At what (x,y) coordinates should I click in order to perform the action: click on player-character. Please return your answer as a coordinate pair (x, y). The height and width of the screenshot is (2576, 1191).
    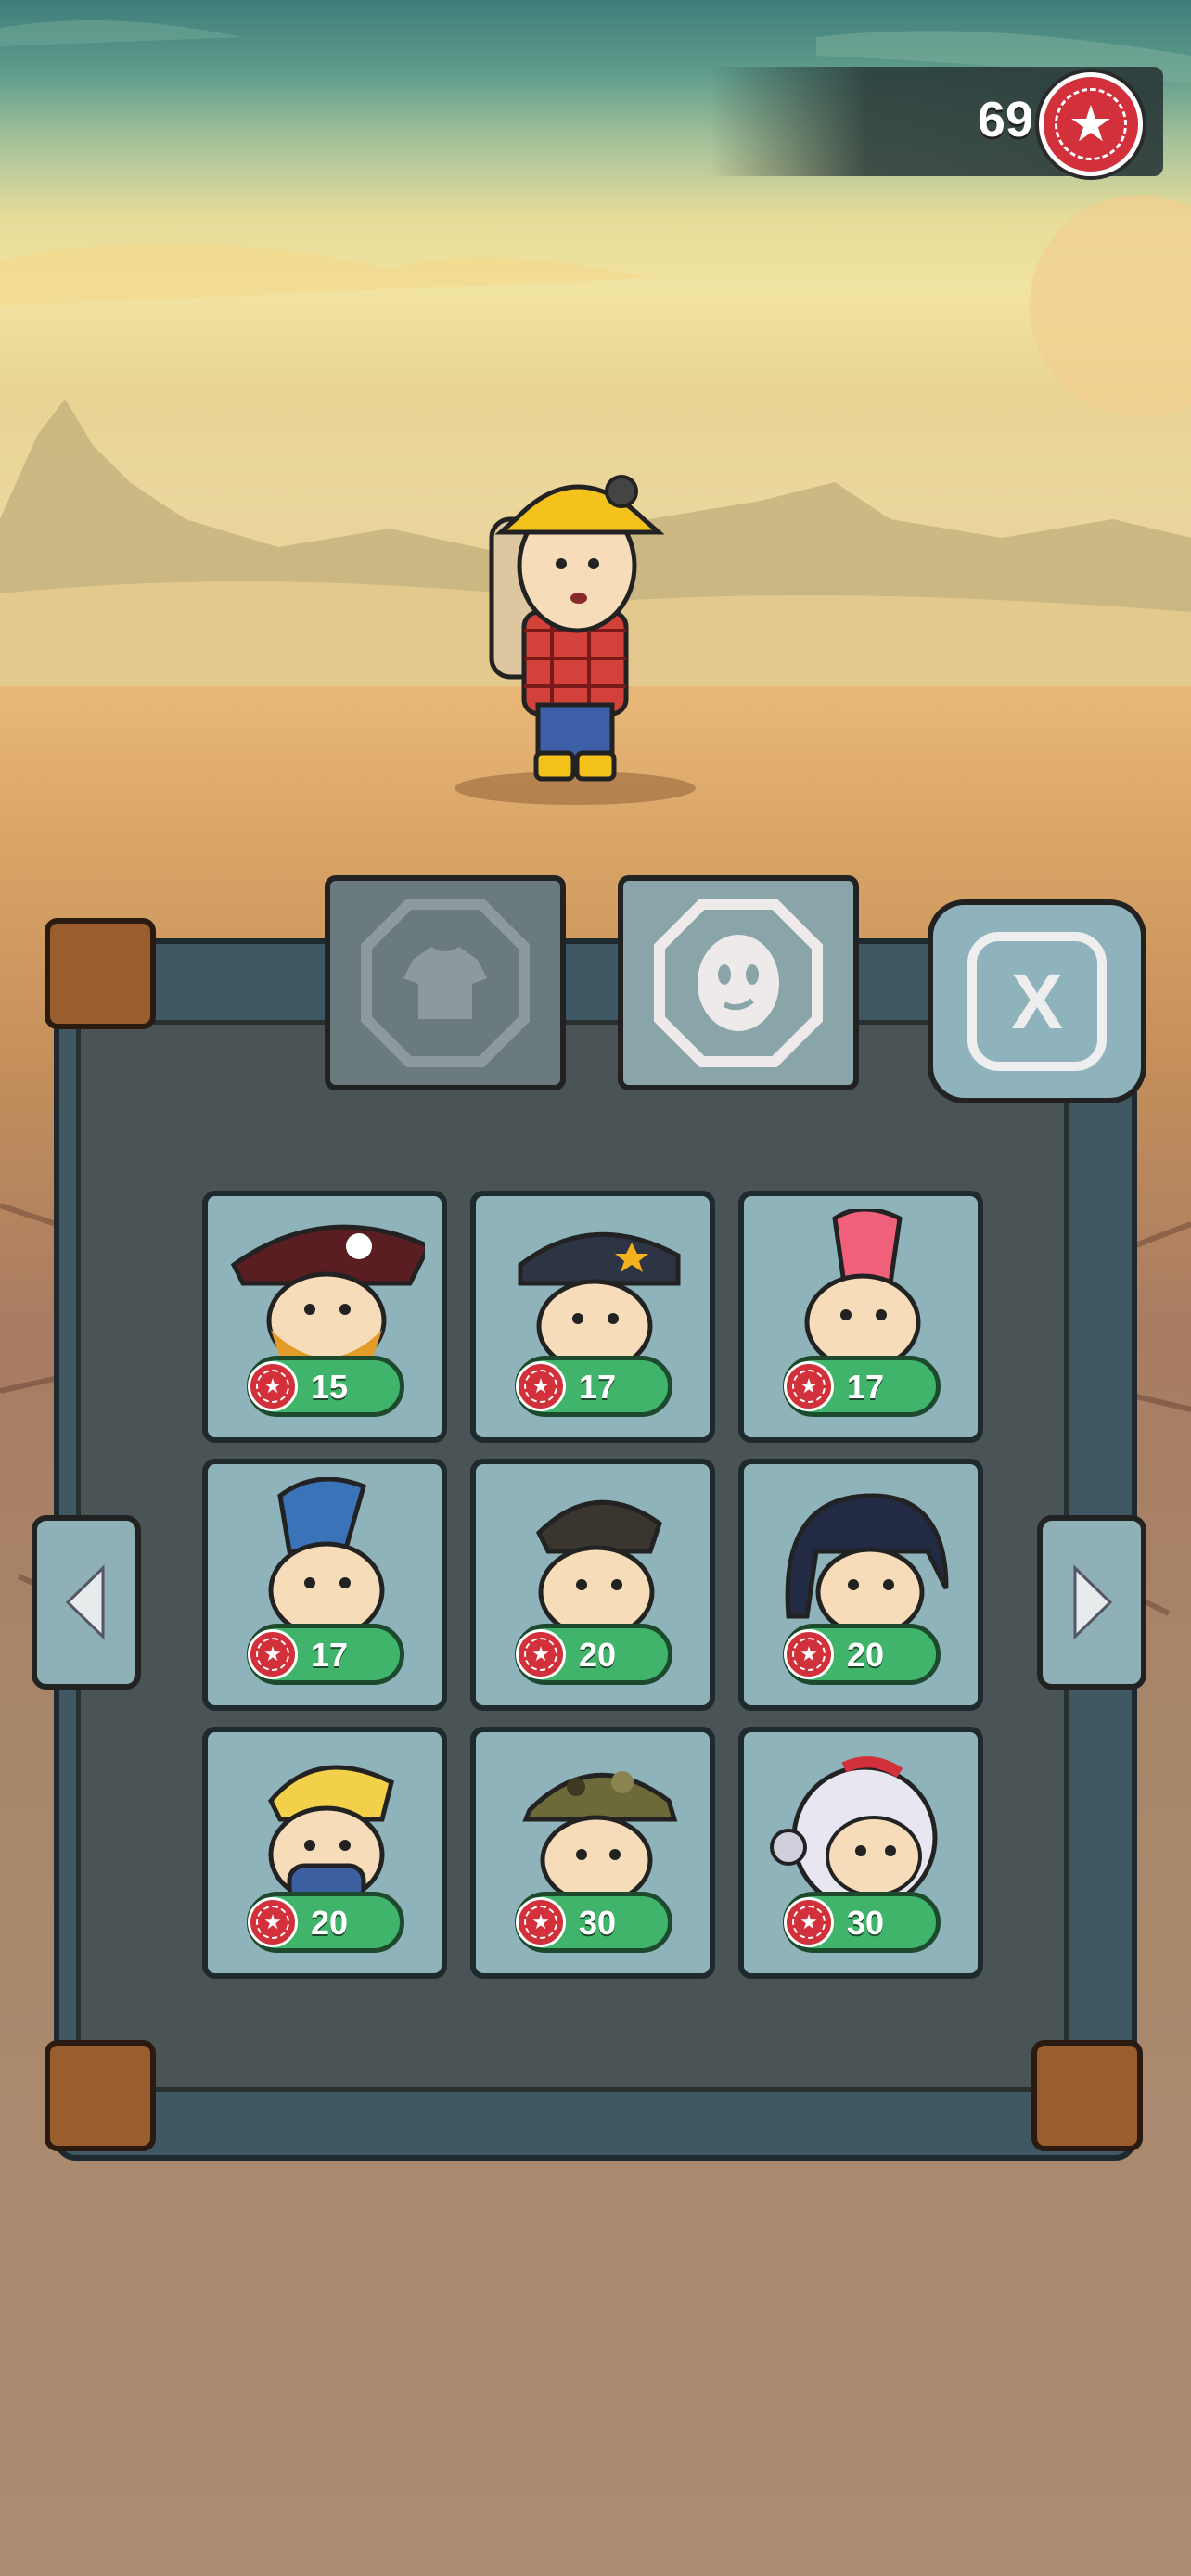
    Looking at the image, I should click on (575, 640).